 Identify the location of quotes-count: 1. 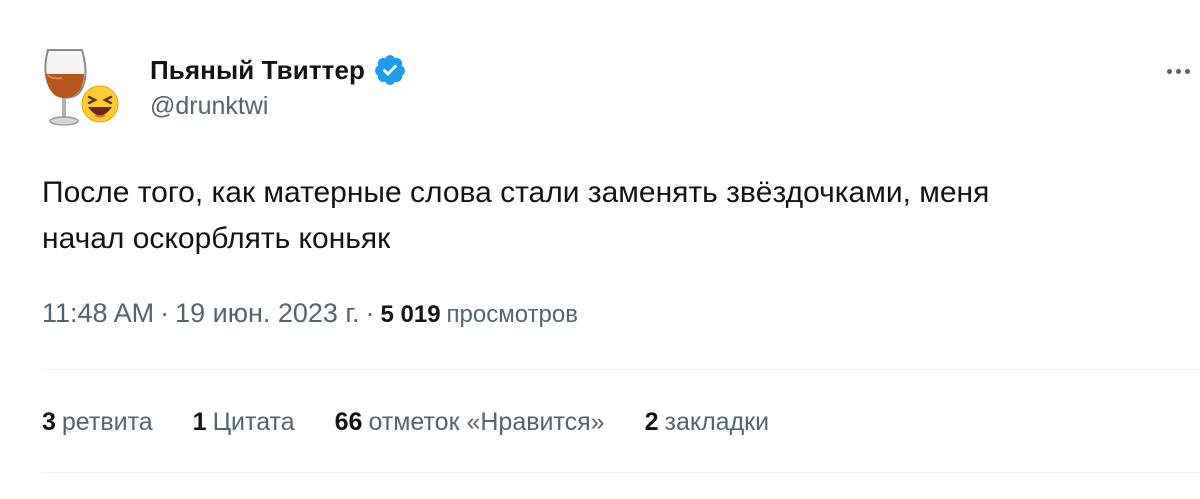
(199, 422).